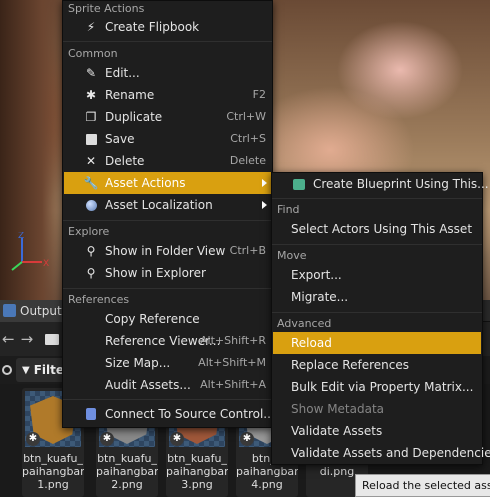 The height and width of the screenshot is (497, 490). What do you see at coordinates (167, 341) in the screenshot?
I see `menu-item-reference-viewer: Reference Viewer... Alt+Shift+R` at bounding box center [167, 341].